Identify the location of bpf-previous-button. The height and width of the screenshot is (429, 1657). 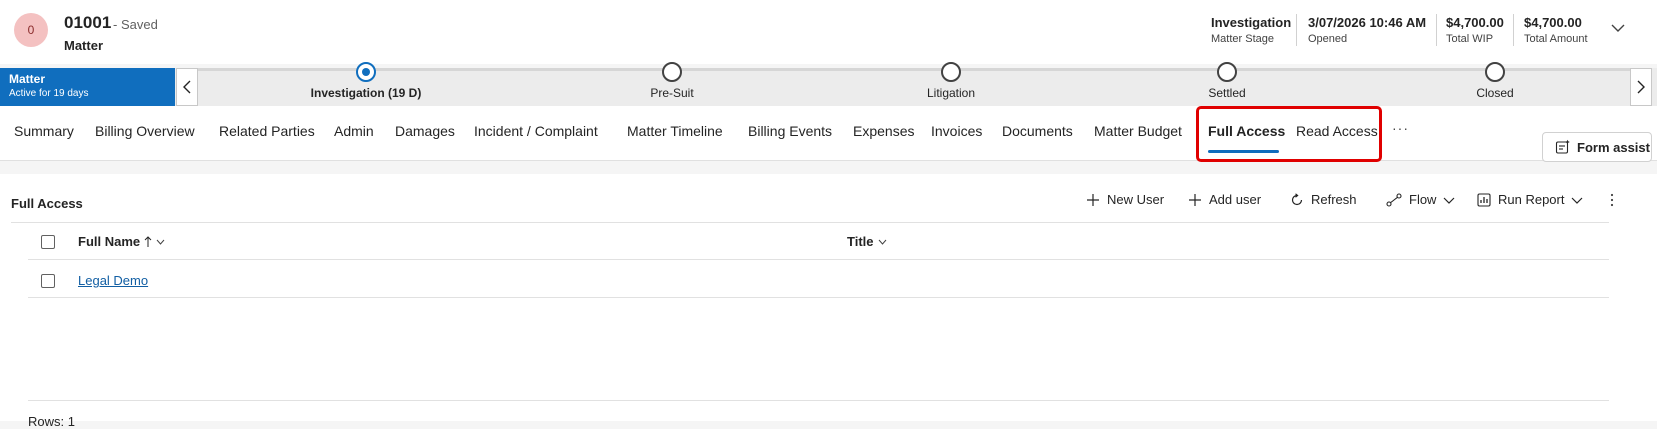
(187, 87).